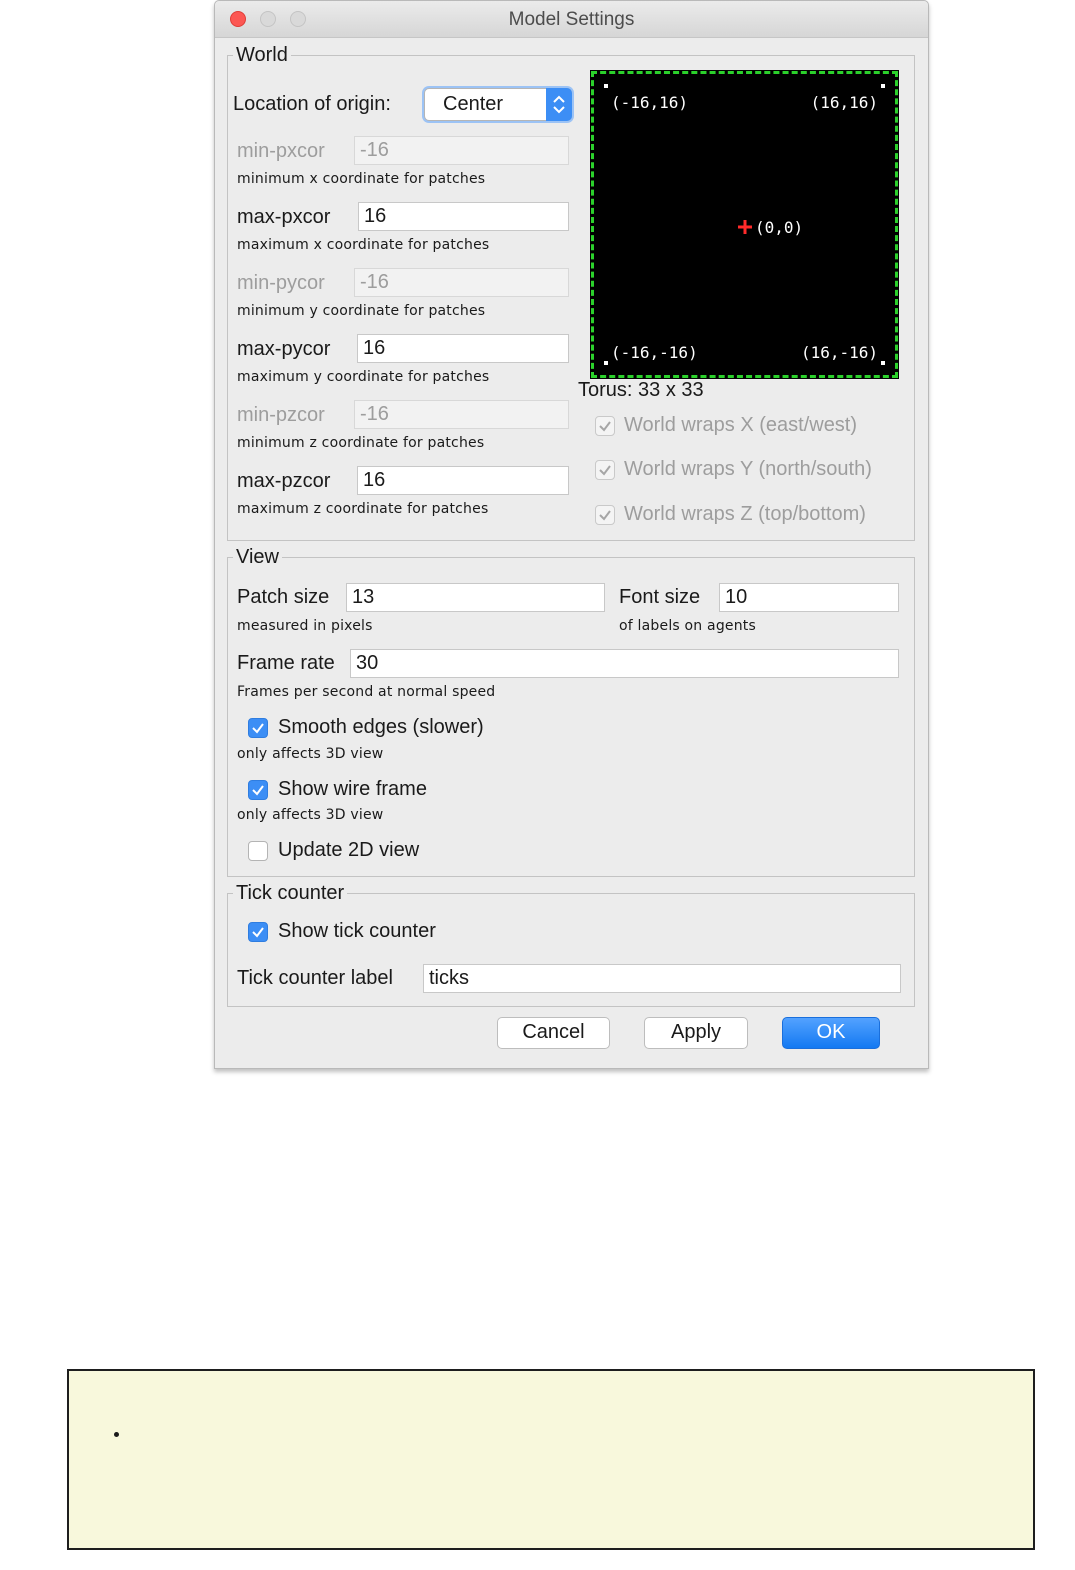 Image resolution: width=1075 pixels, height=1570 pixels. What do you see at coordinates (310, 754) in the screenshot?
I see `smooth-edges-hint: only affects 3D view` at bounding box center [310, 754].